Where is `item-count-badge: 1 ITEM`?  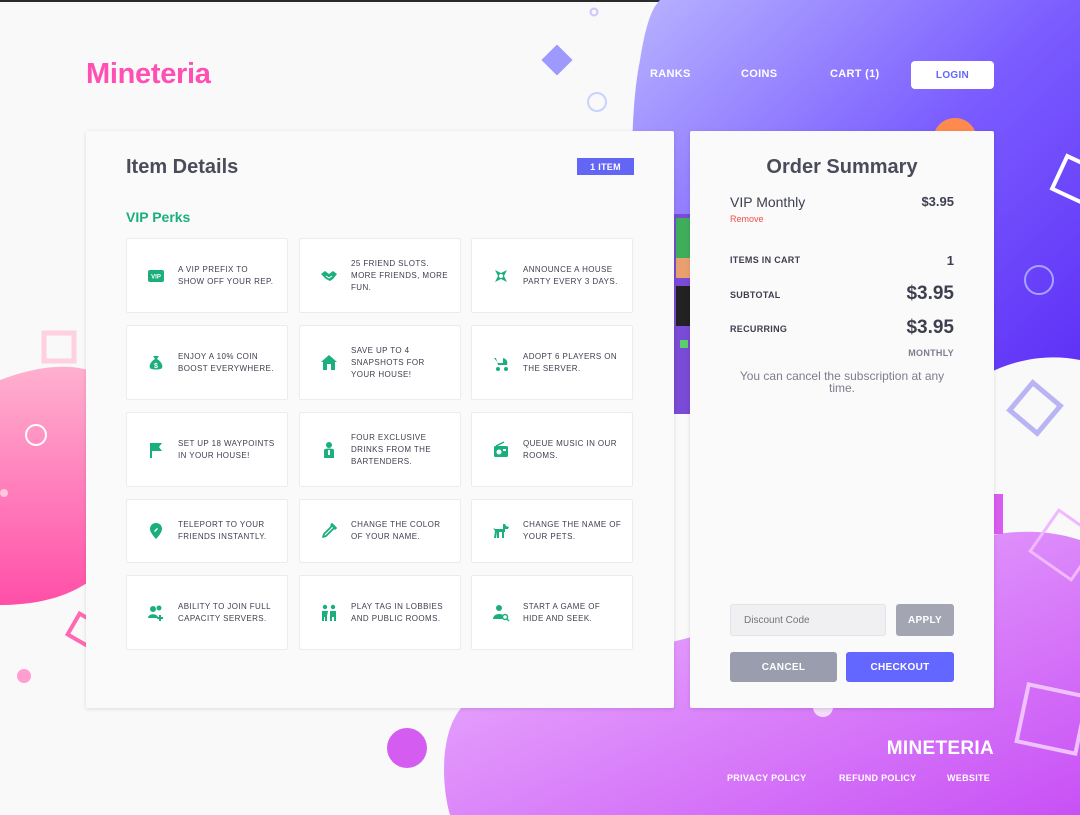 item-count-badge: 1 ITEM is located at coordinates (605, 166).